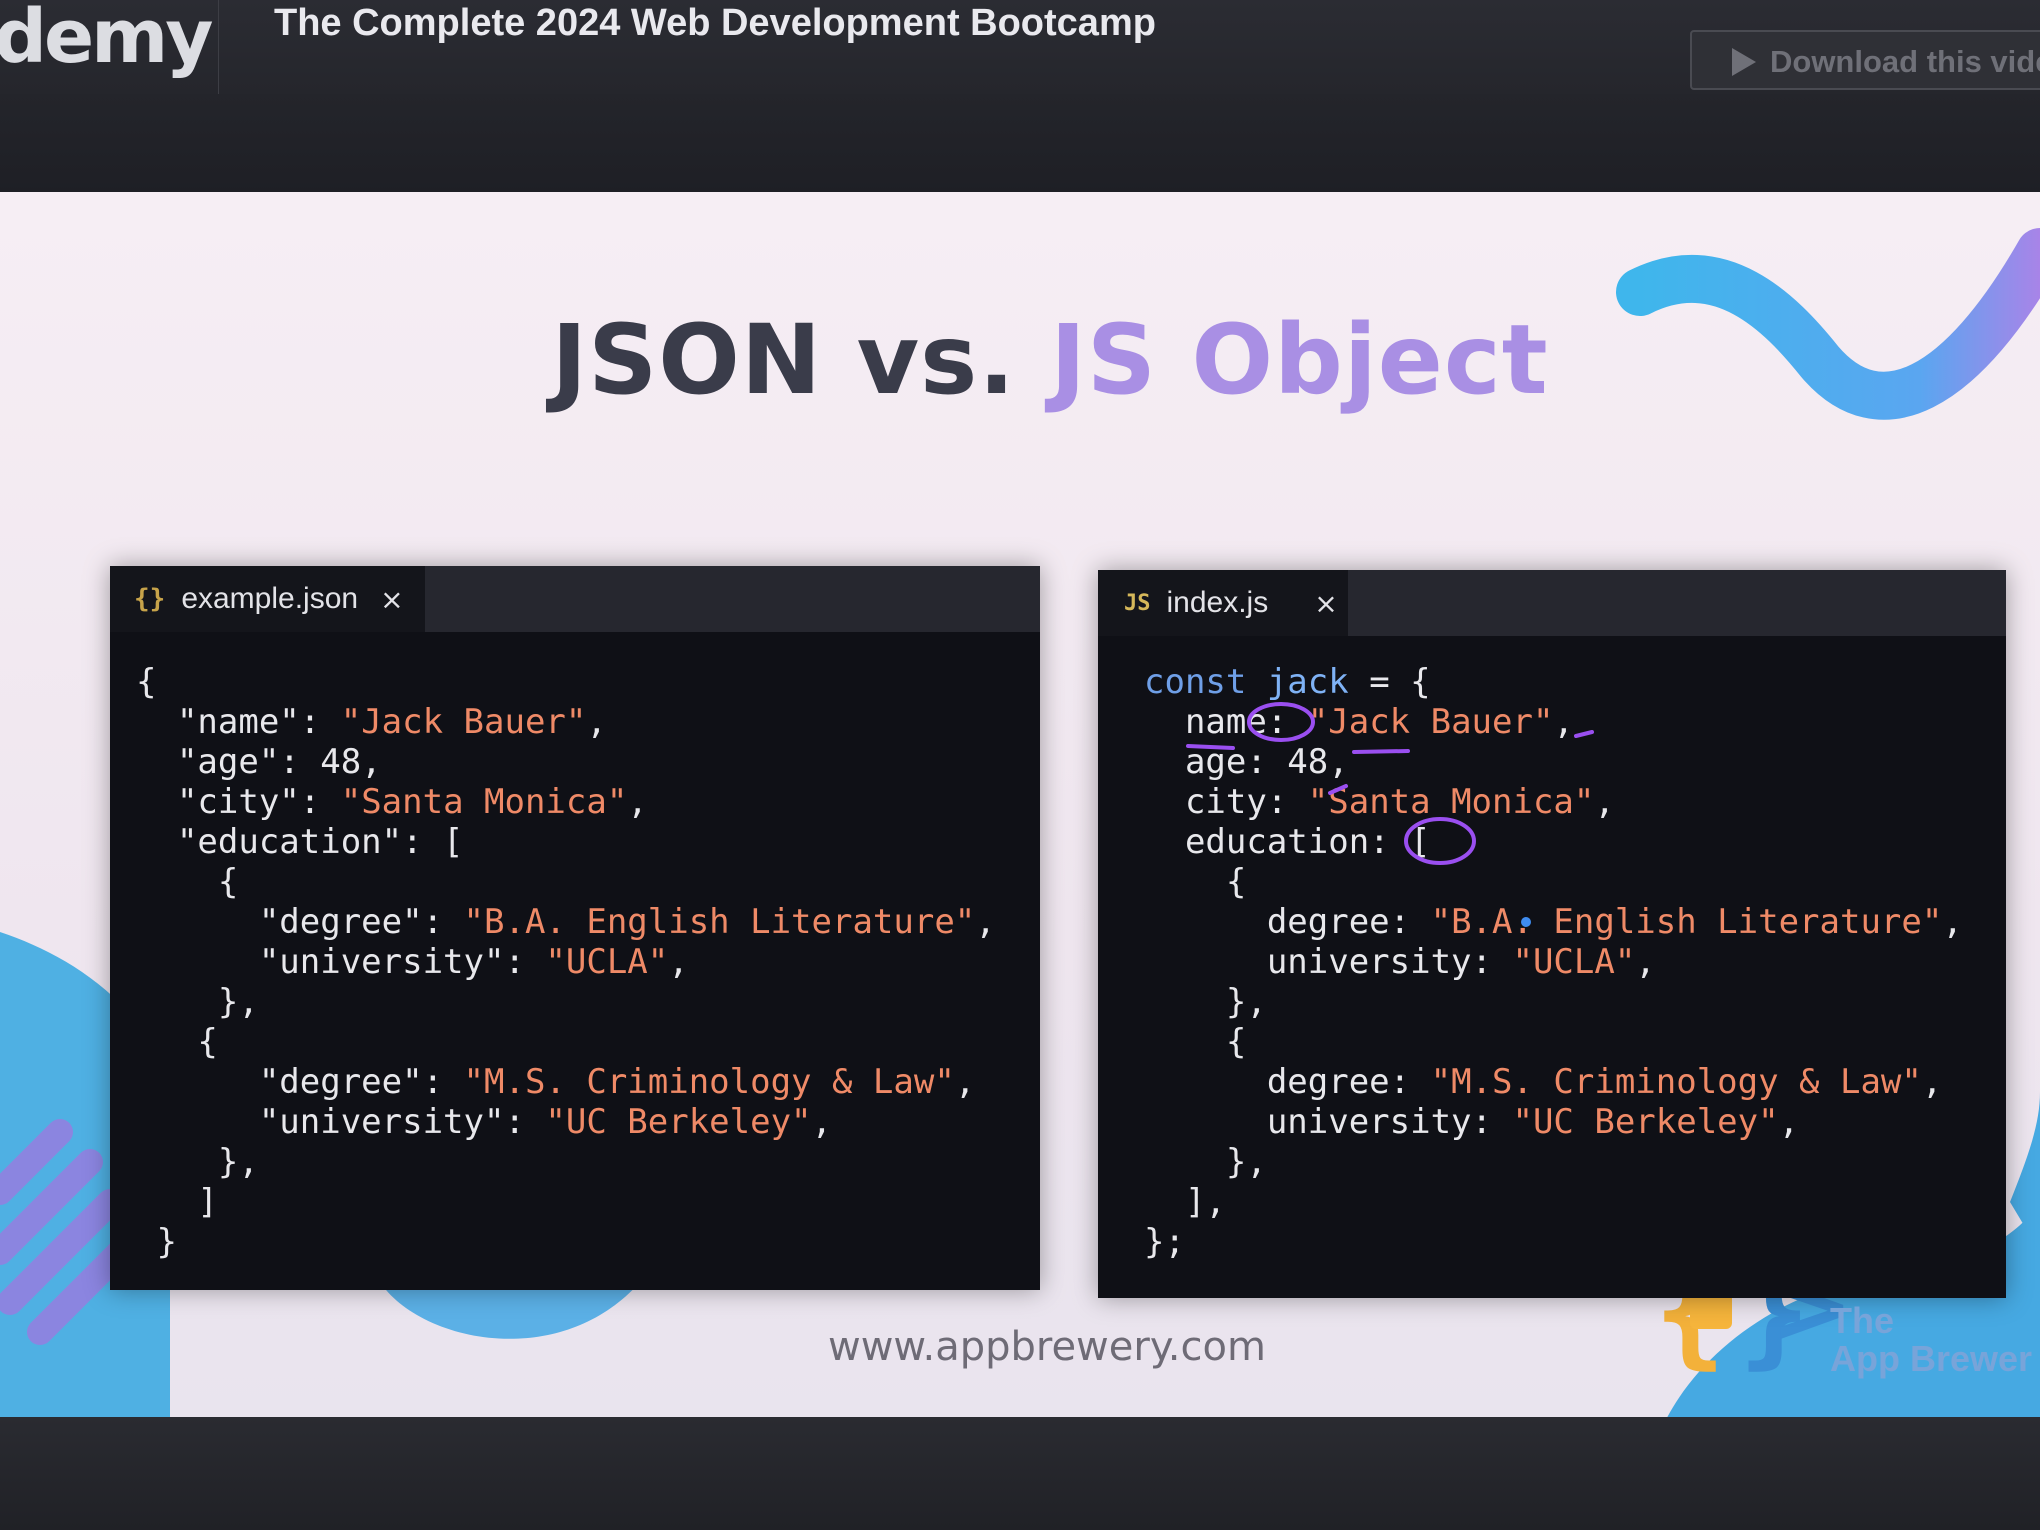  I want to click on json-file-icon: {}, so click(150, 599).